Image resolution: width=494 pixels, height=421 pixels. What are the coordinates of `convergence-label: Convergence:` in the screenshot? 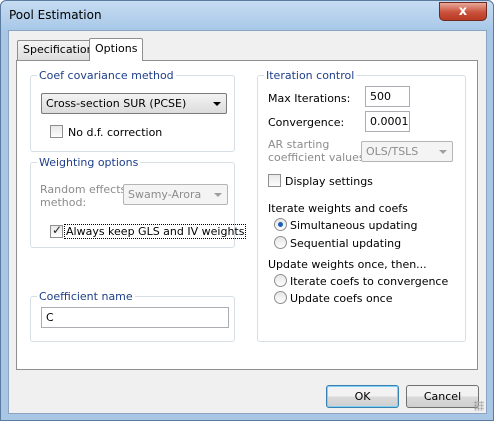 It's located at (306, 122).